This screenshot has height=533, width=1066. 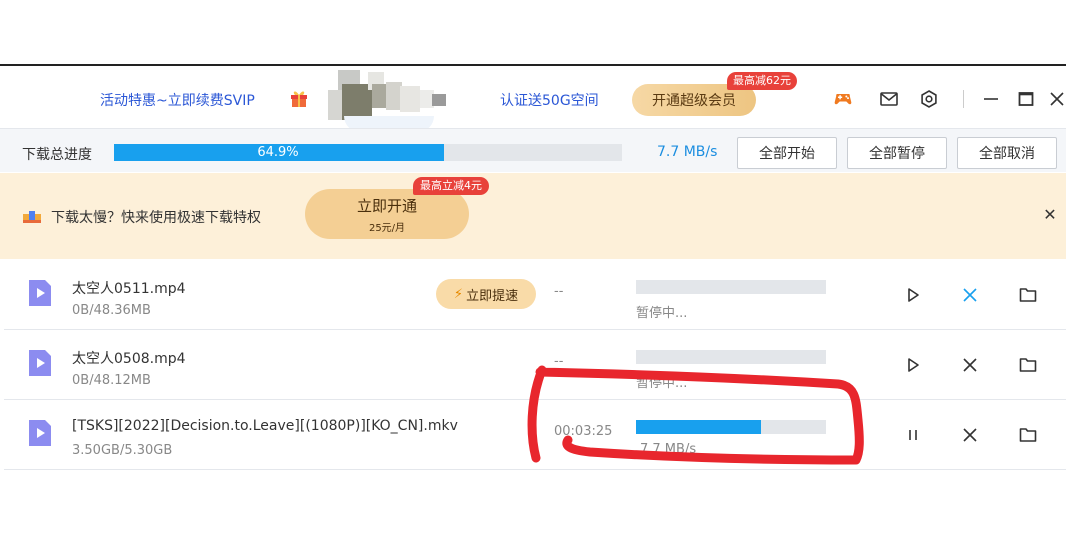 What do you see at coordinates (889, 99) in the screenshot?
I see `mail-icon` at bounding box center [889, 99].